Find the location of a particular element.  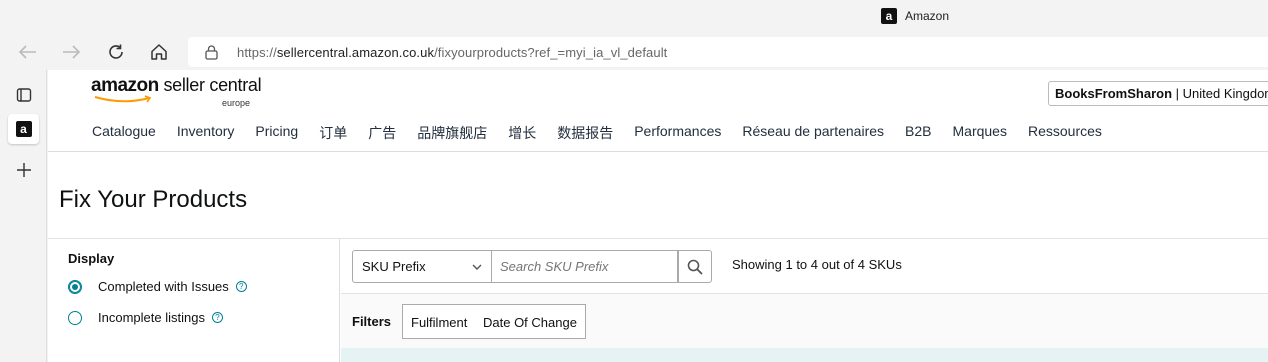

url-domain: sellercentral.amazon.co.uk is located at coordinates (355, 52).